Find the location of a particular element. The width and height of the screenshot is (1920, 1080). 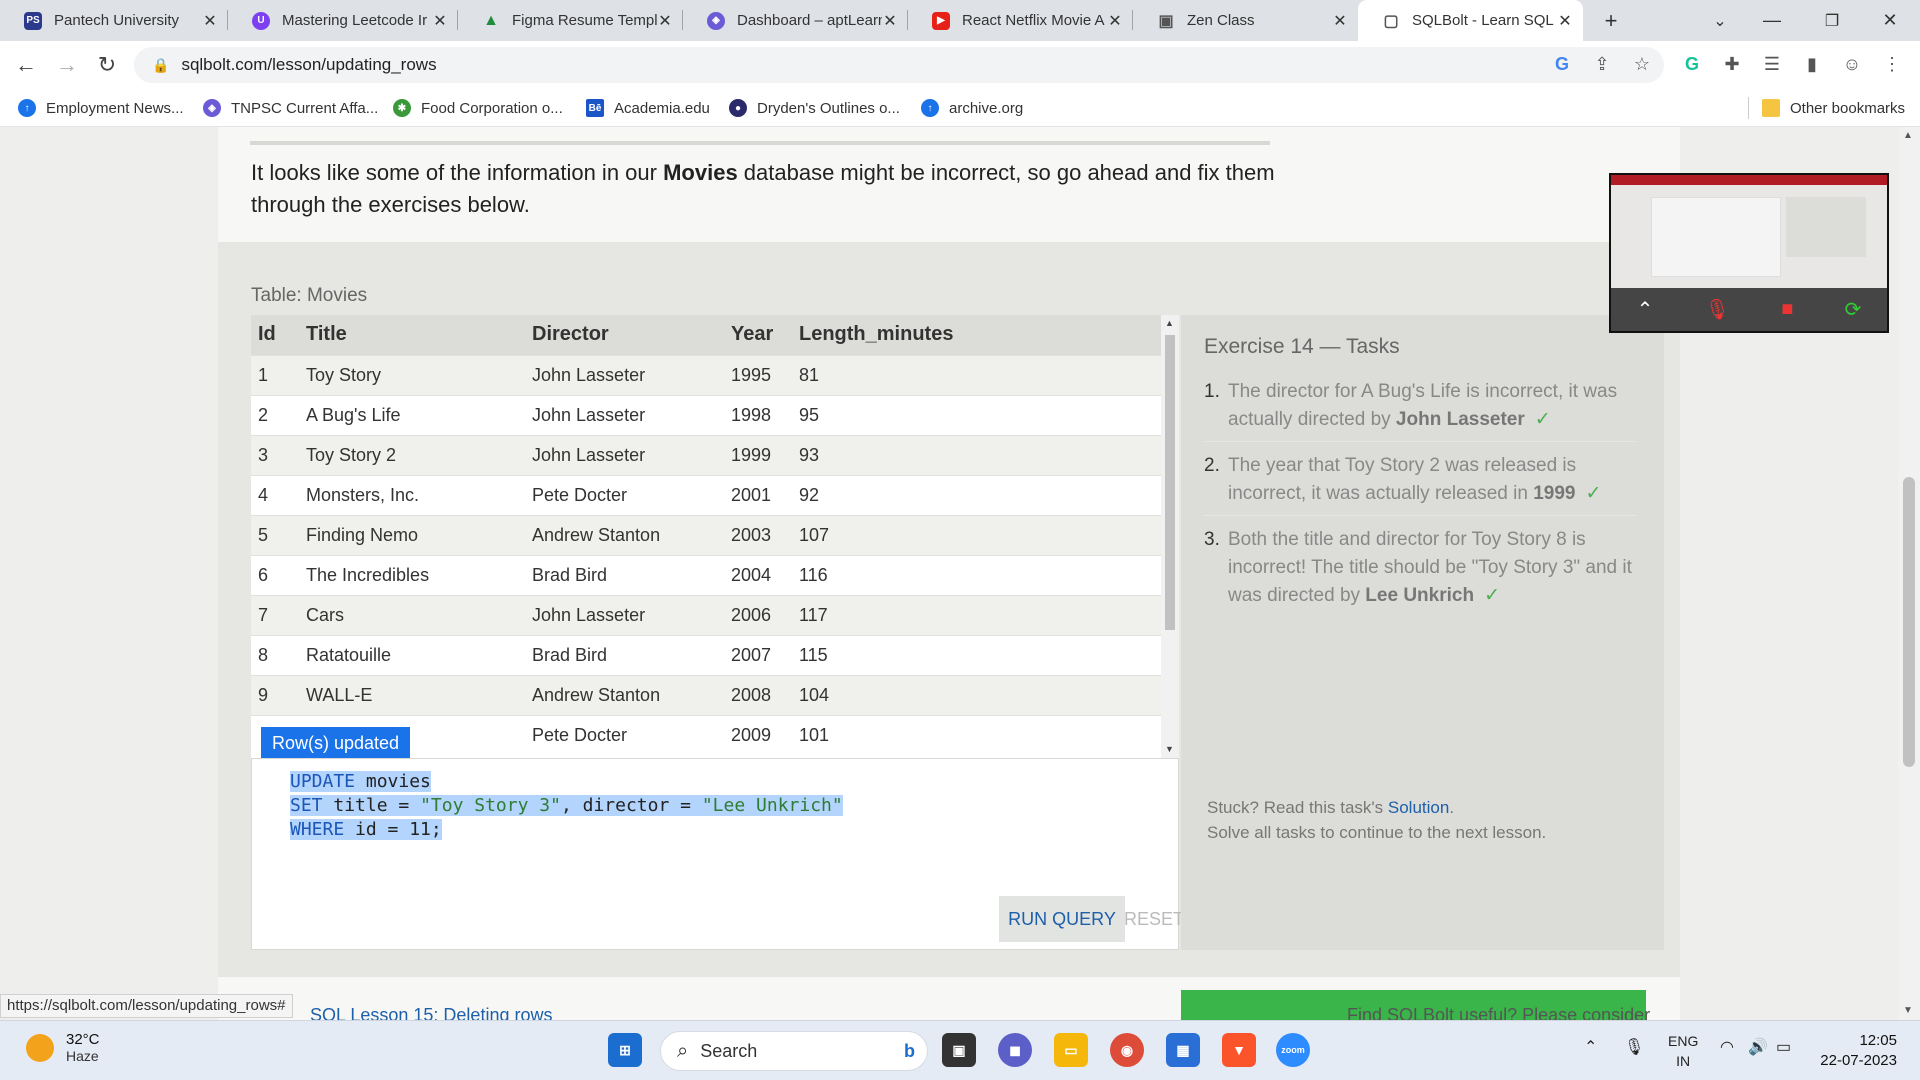

video-off-icon: ■ is located at coordinates (1787, 309).